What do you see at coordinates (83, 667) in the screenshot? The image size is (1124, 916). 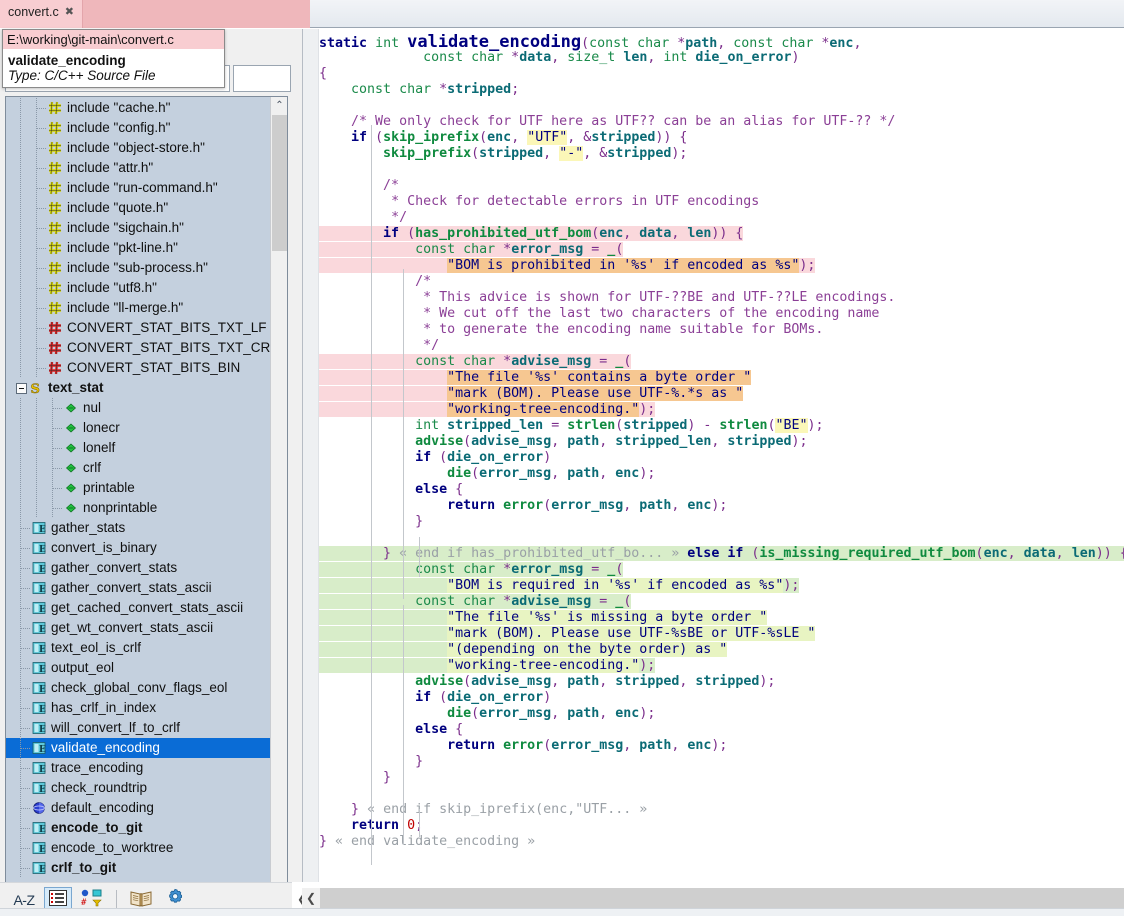 I see `tree-item-label: output_eol` at bounding box center [83, 667].